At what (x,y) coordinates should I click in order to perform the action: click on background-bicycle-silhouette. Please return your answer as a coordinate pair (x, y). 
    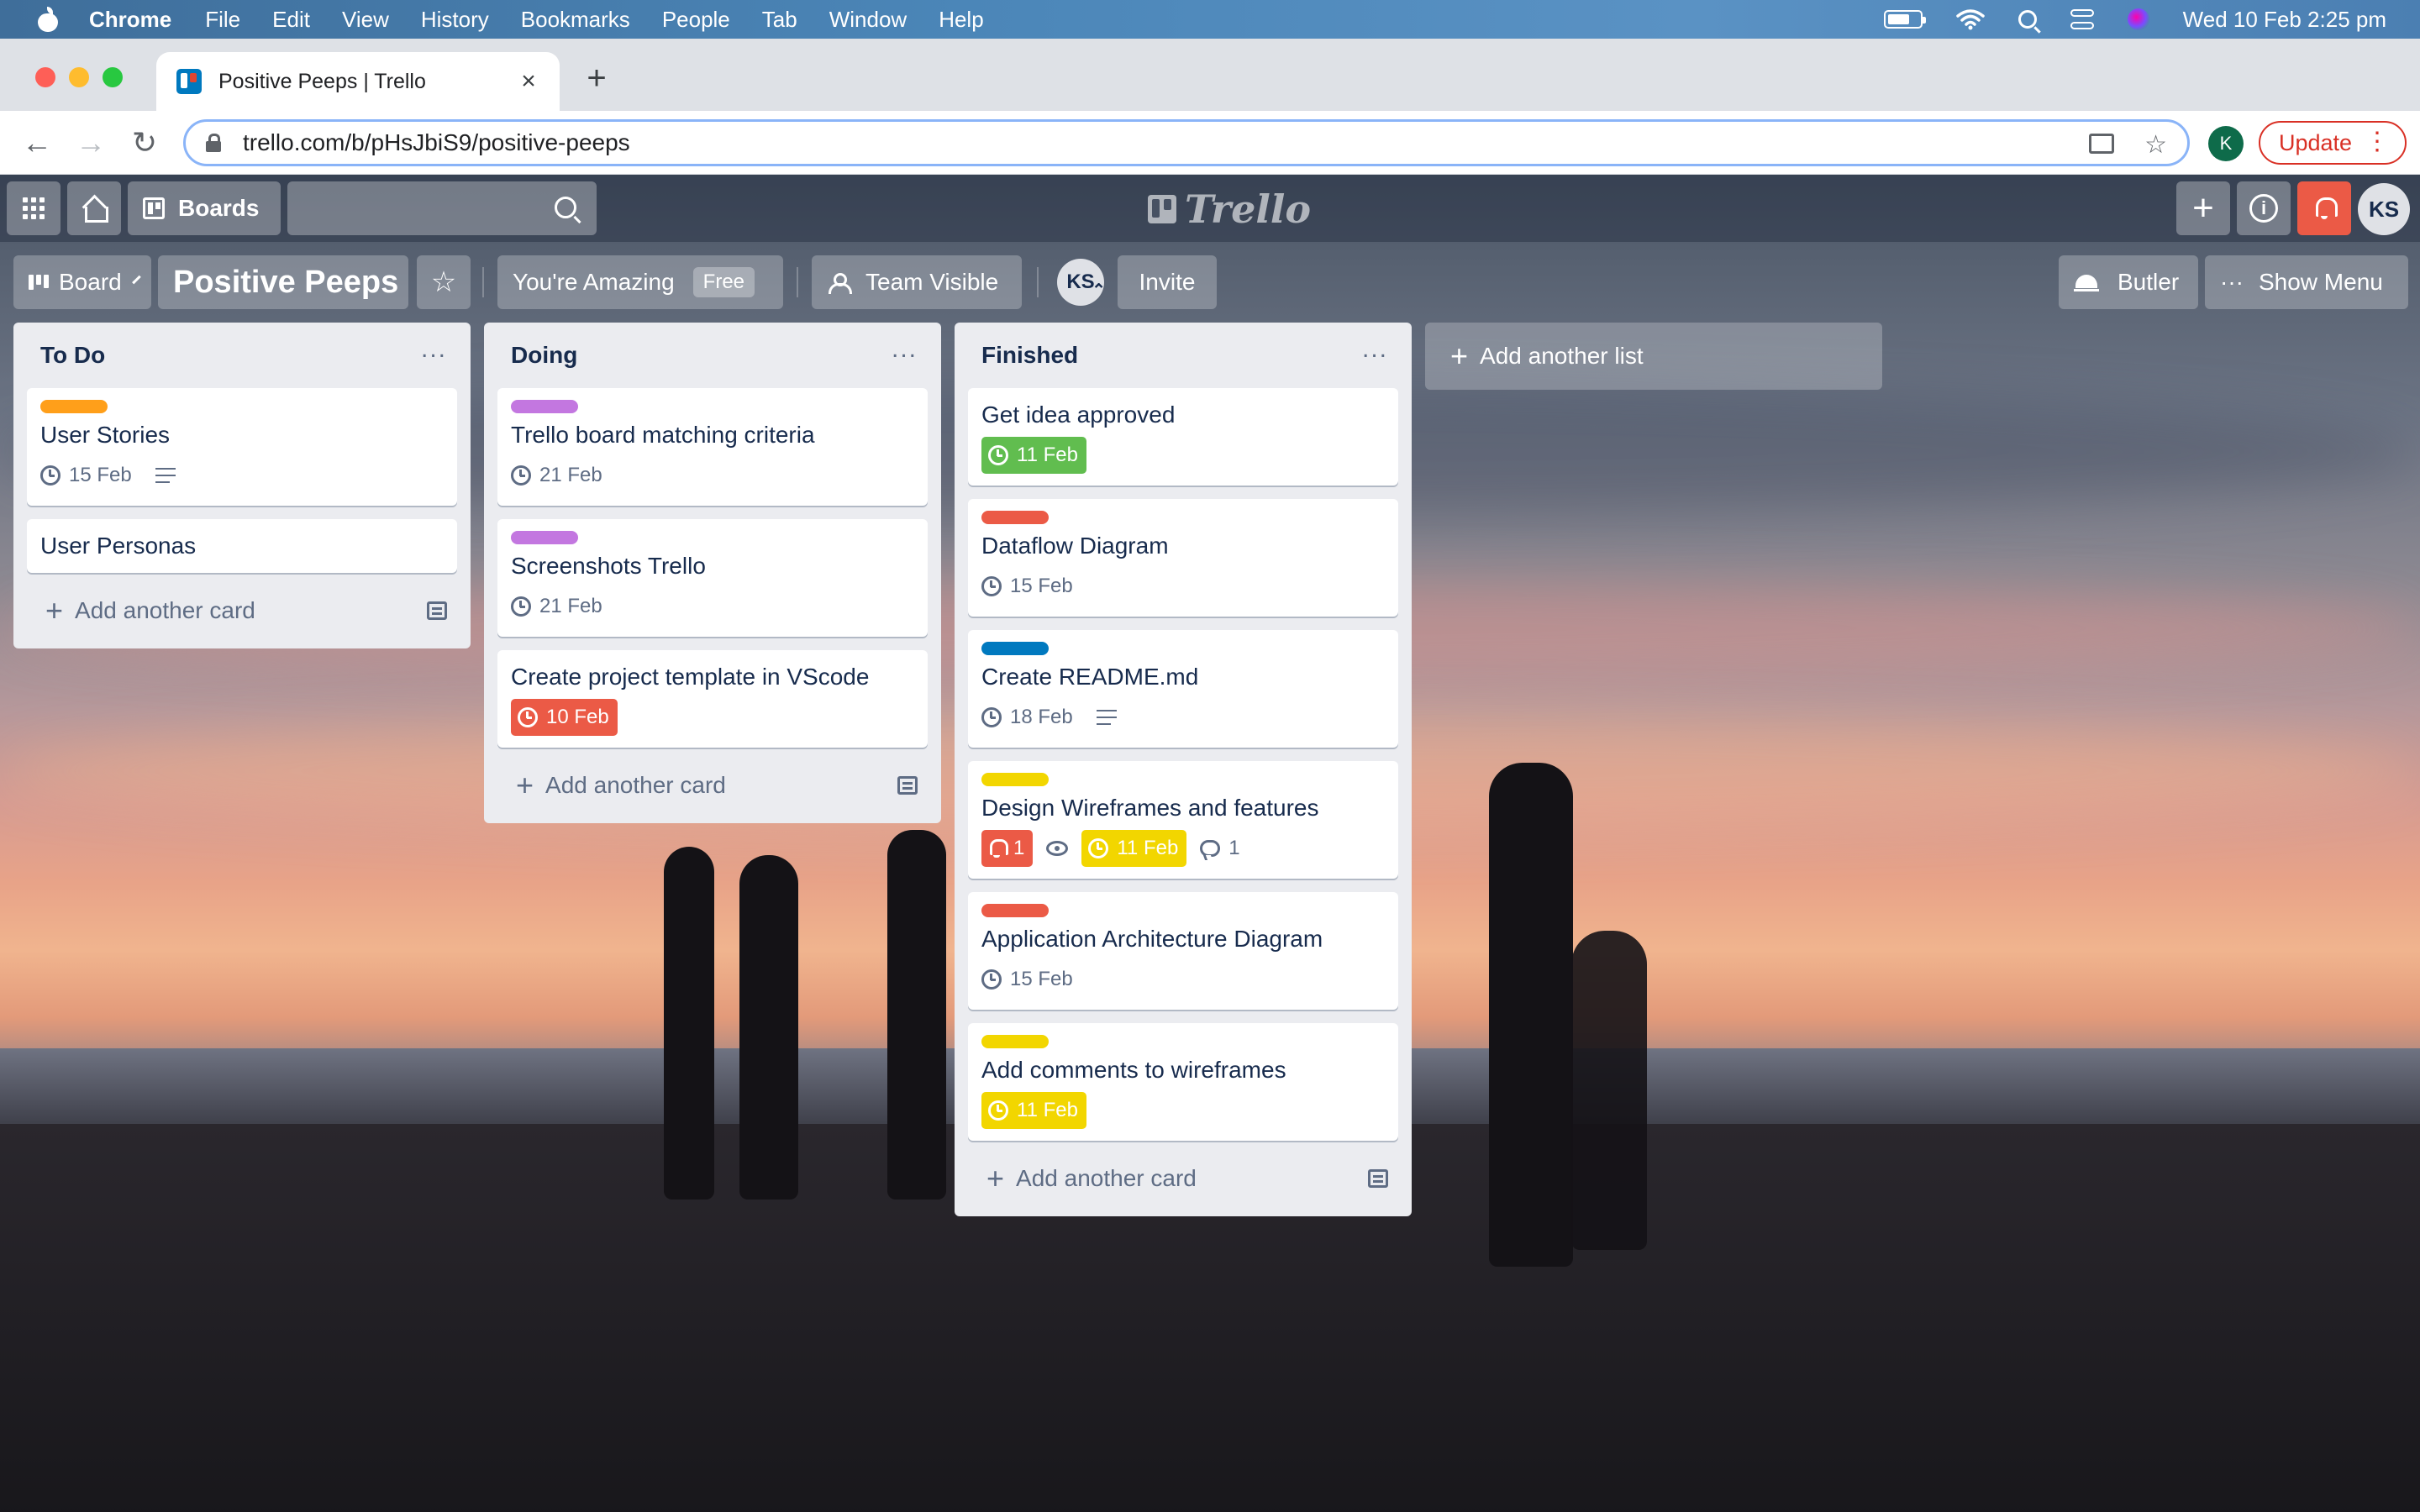
    Looking at the image, I should click on (1609, 1090).